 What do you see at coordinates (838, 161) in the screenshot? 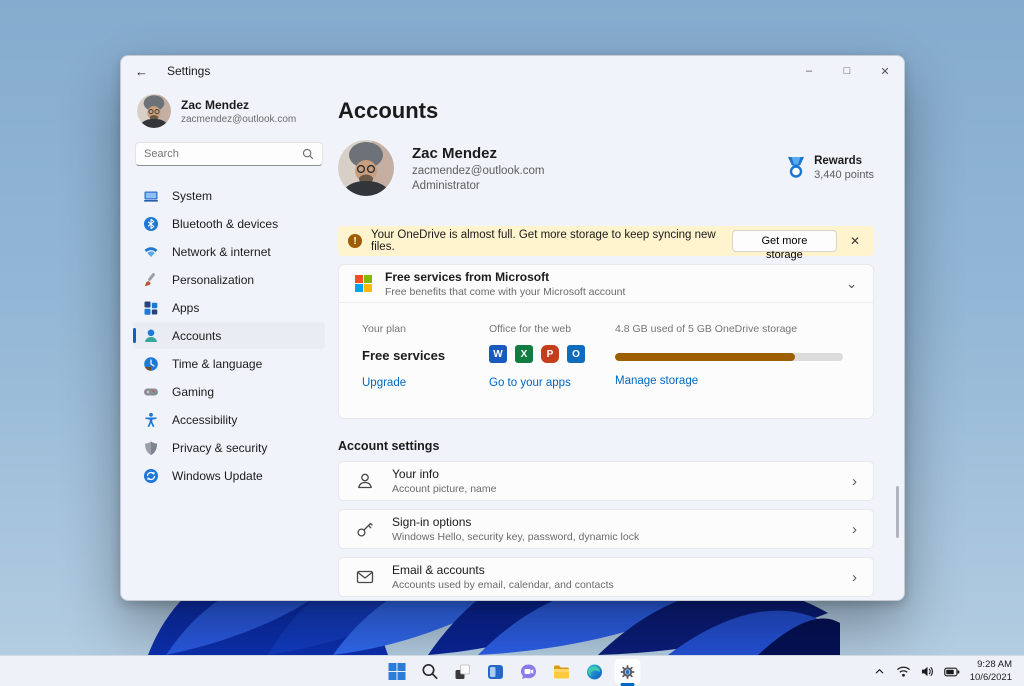
I see `rewards-label: Rewards` at bounding box center [838, 161].